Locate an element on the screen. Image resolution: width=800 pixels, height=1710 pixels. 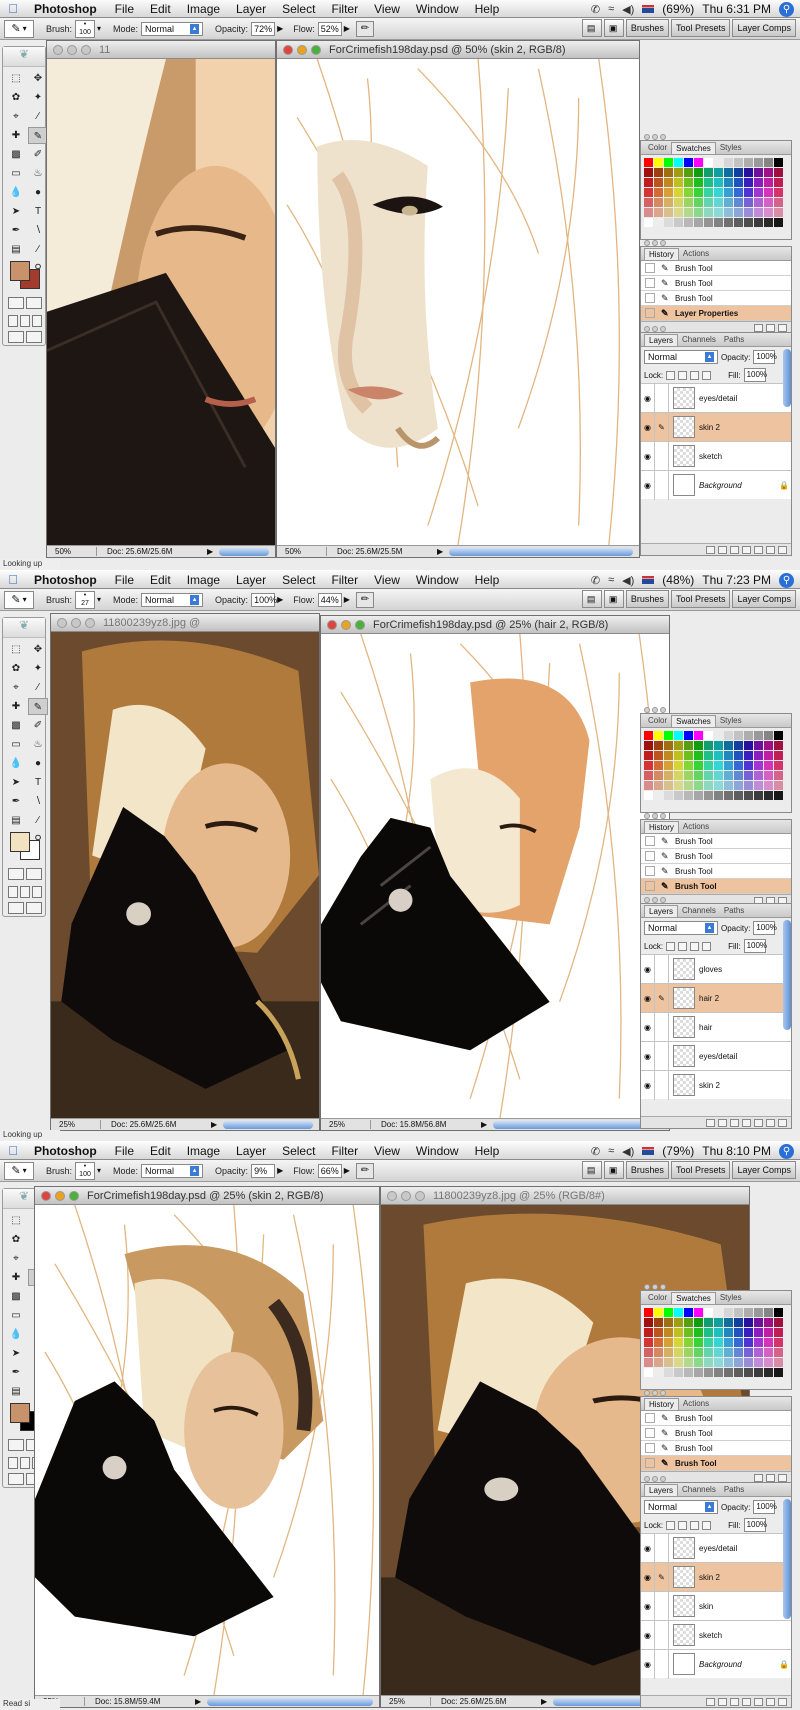
layer-row: ◉ eyes/detail is located at coordinates (716, 1056).